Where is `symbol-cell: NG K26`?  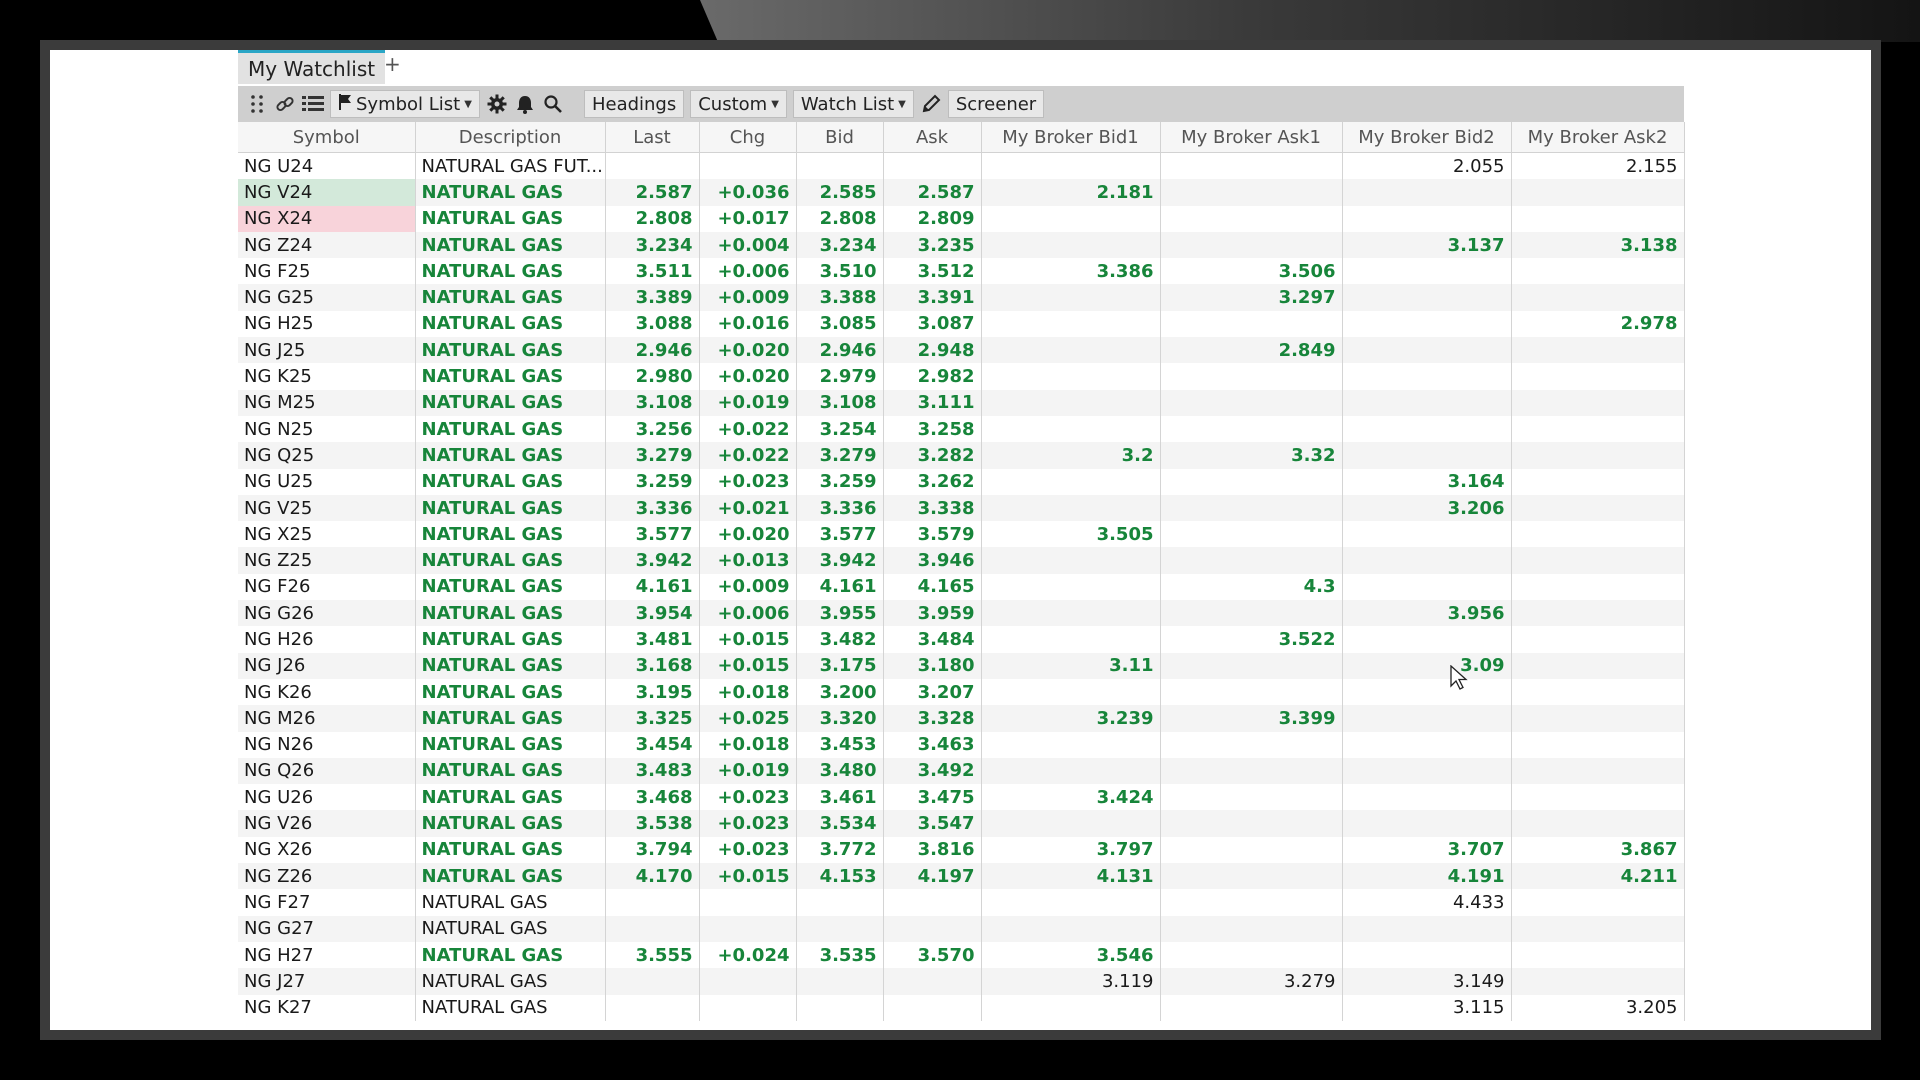
symbol-cell: NG K26 is located at coordinates (327, 692).